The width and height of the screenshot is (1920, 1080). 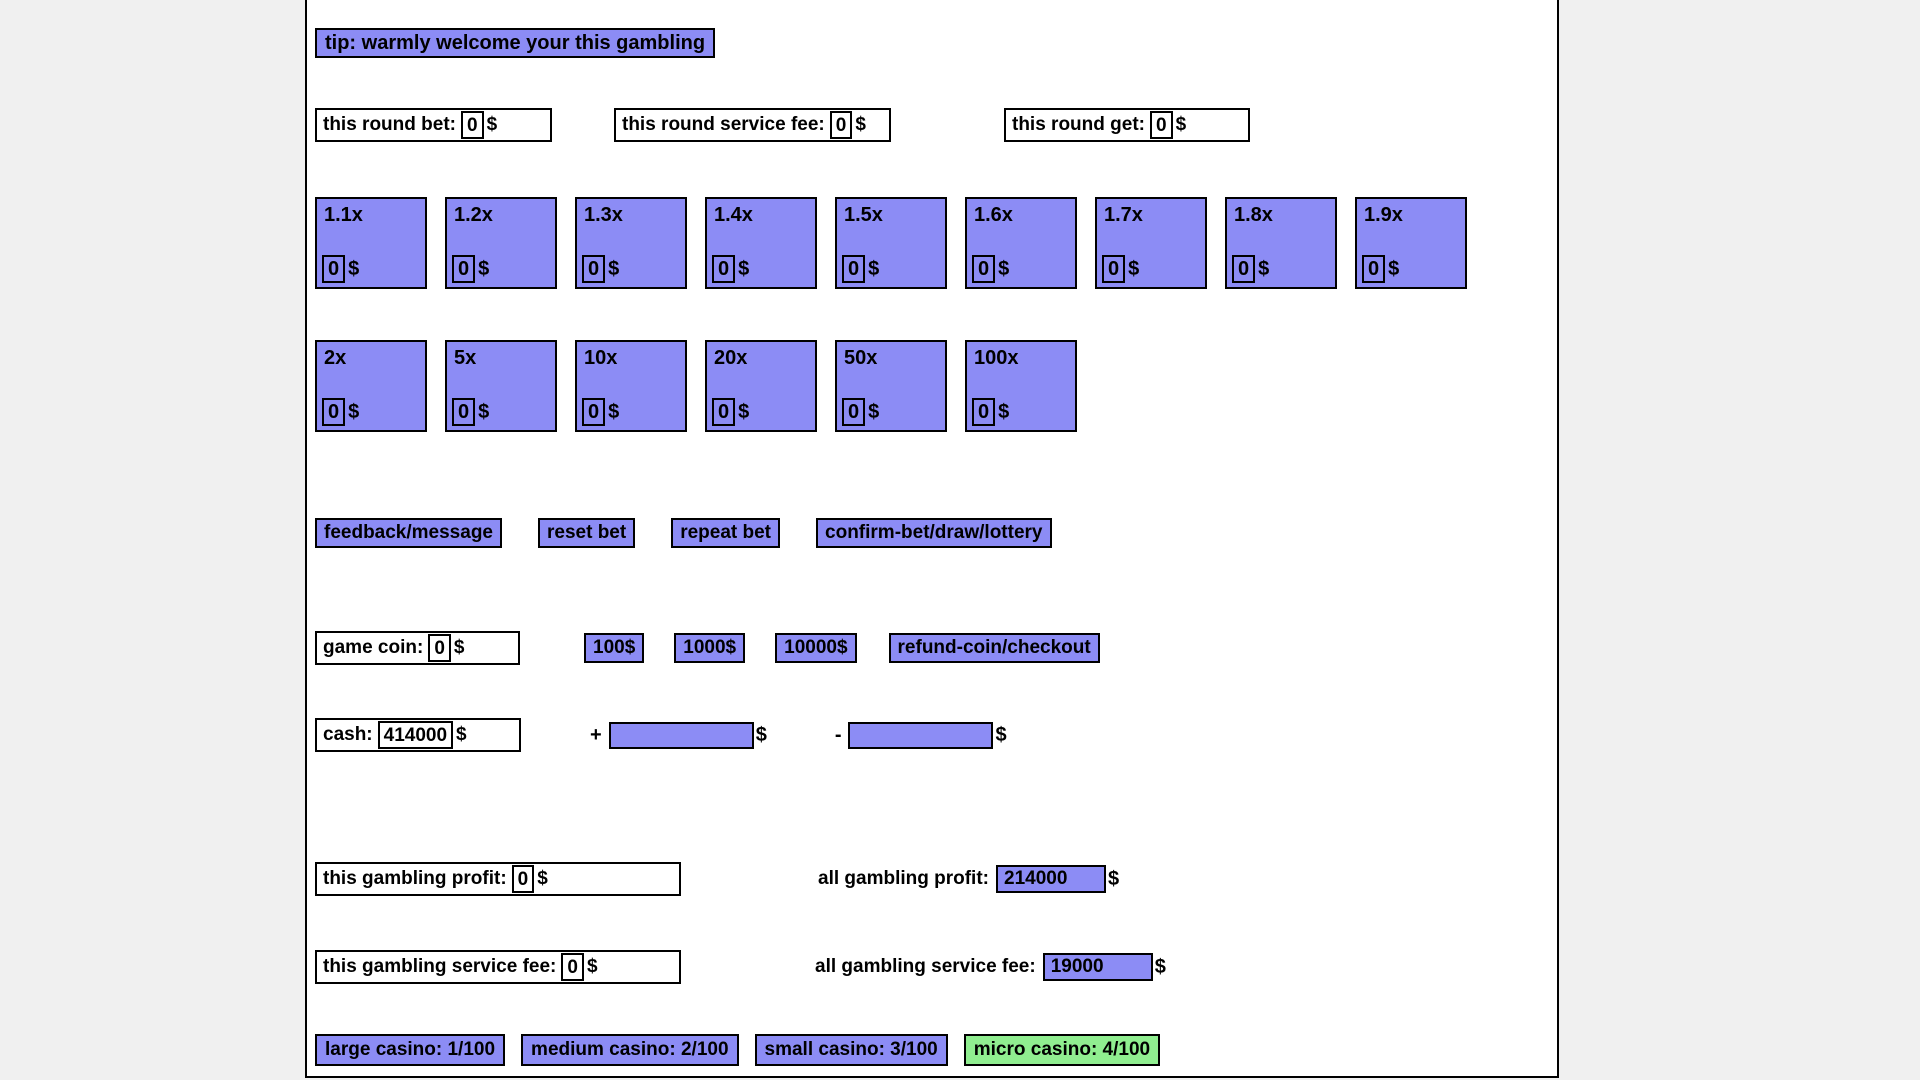 What do you see at coordinates (601, 358) in the screenshot?
I see `multiplier-label: 10x` at bounding box center [601, 358].